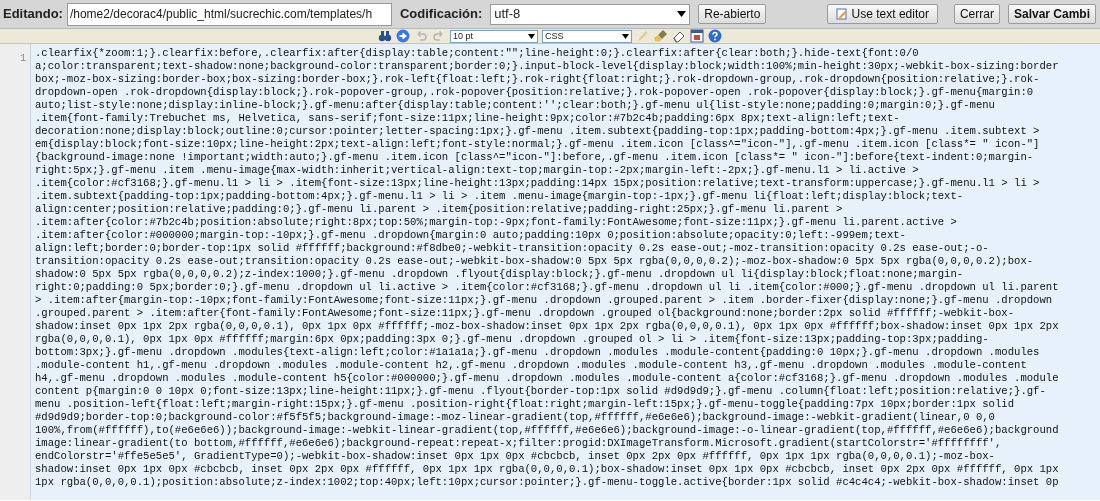 This screenshot has height=501, width=1100. I want to click on font-size-select: 10 pt, so click(494, 36).